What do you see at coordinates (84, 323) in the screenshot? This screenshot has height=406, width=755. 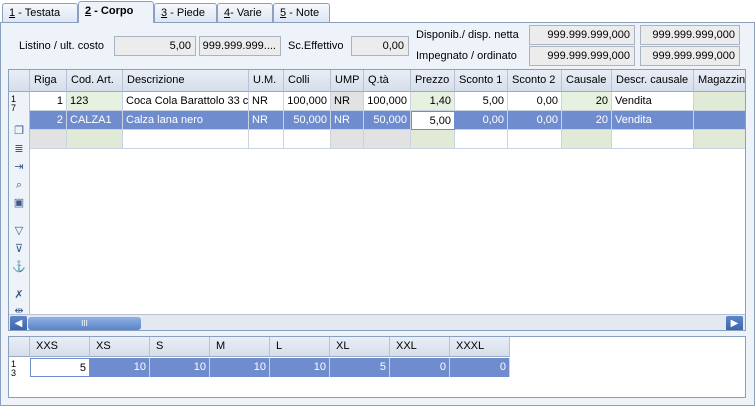 I see `scroll-thumb: III` at bounding box center [84, 323].